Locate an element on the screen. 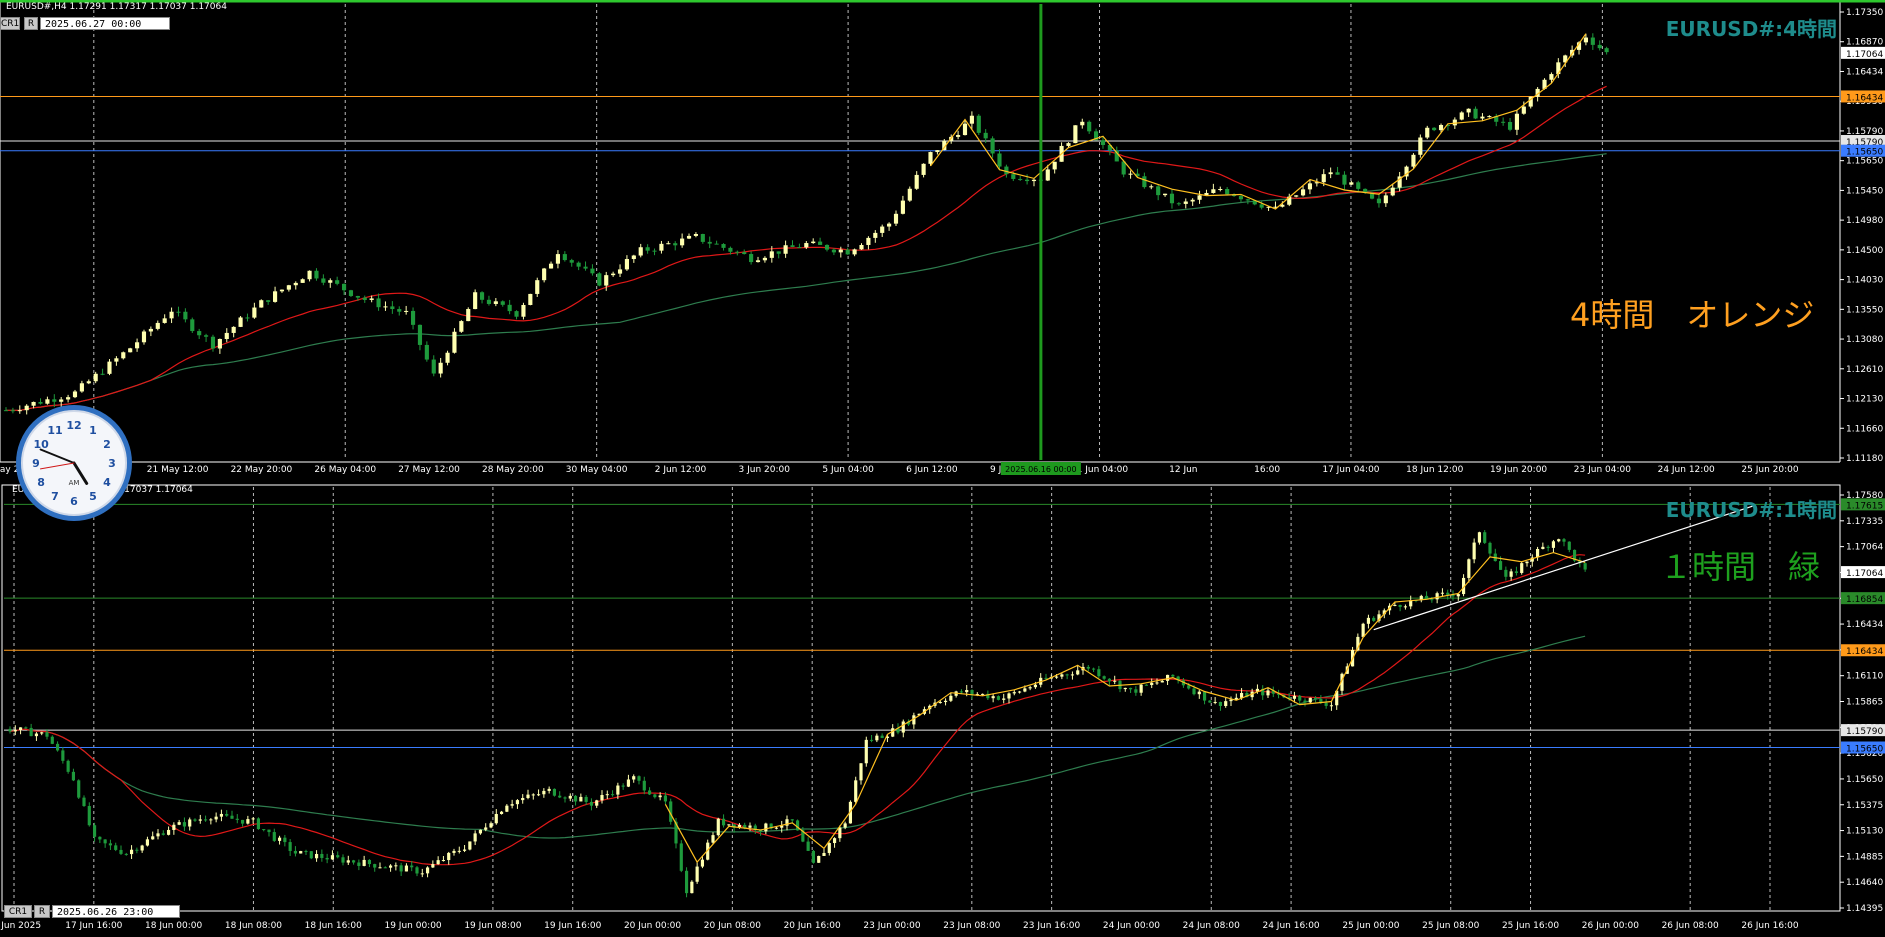 The image size is (1885, 937). x-tick-label: 24 Jun 16:00 is located at coordinates (1290, 926).